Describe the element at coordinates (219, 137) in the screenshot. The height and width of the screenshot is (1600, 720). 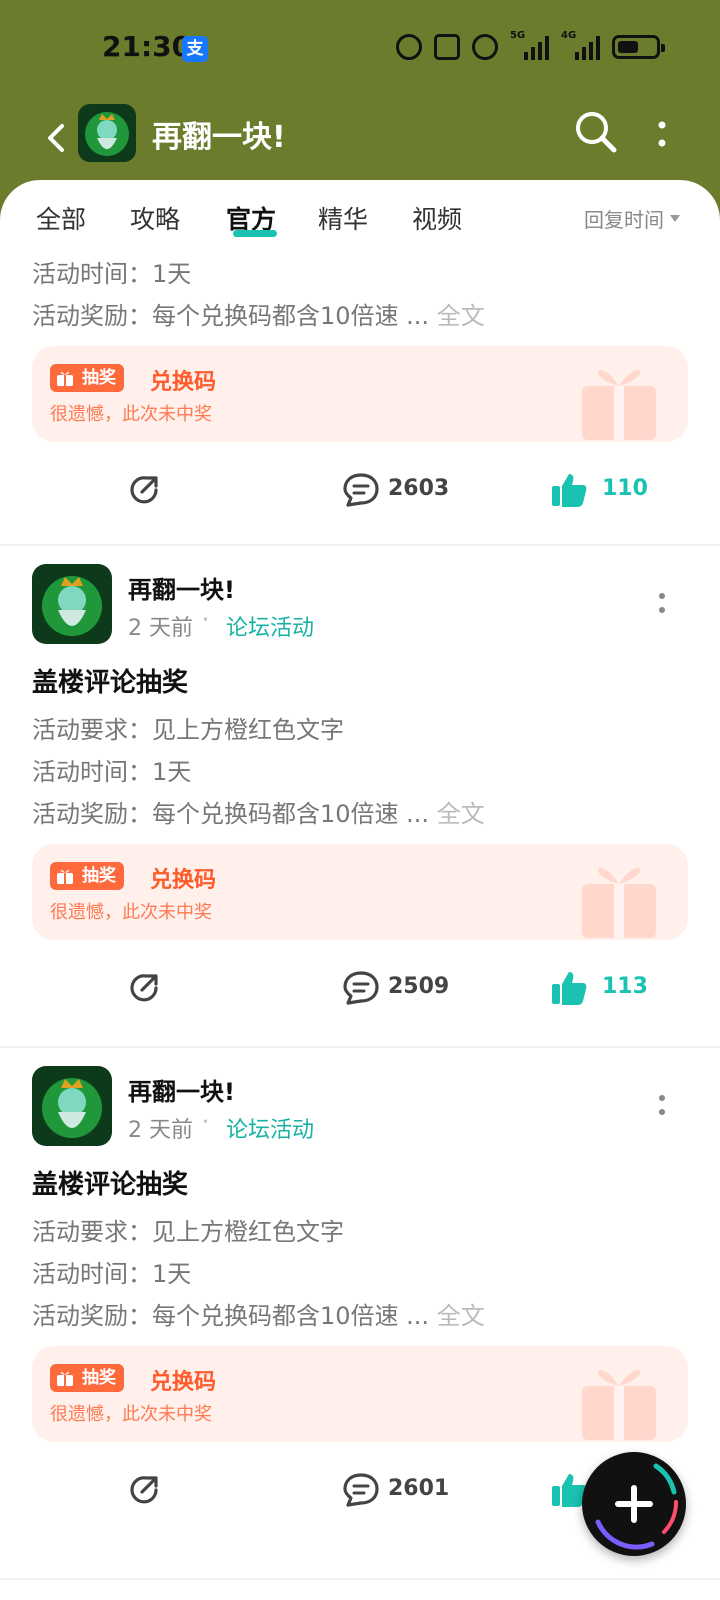
I see `forum-title: 再翻一块!` at that location.